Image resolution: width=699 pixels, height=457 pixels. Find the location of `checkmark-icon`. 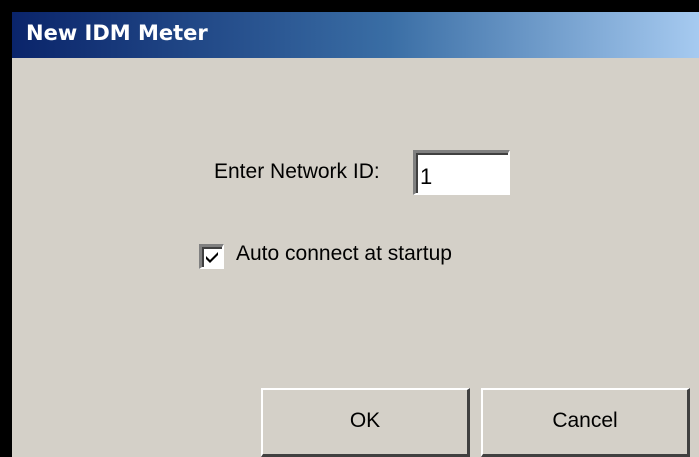

checkmark-icon is located at coordinates (212, 257).